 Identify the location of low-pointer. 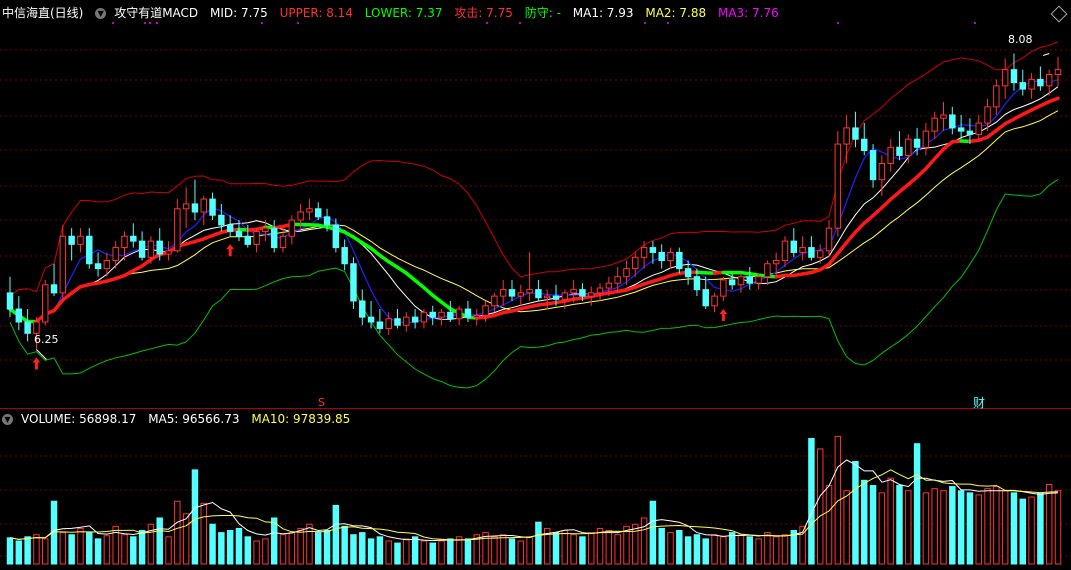
(41, 354).